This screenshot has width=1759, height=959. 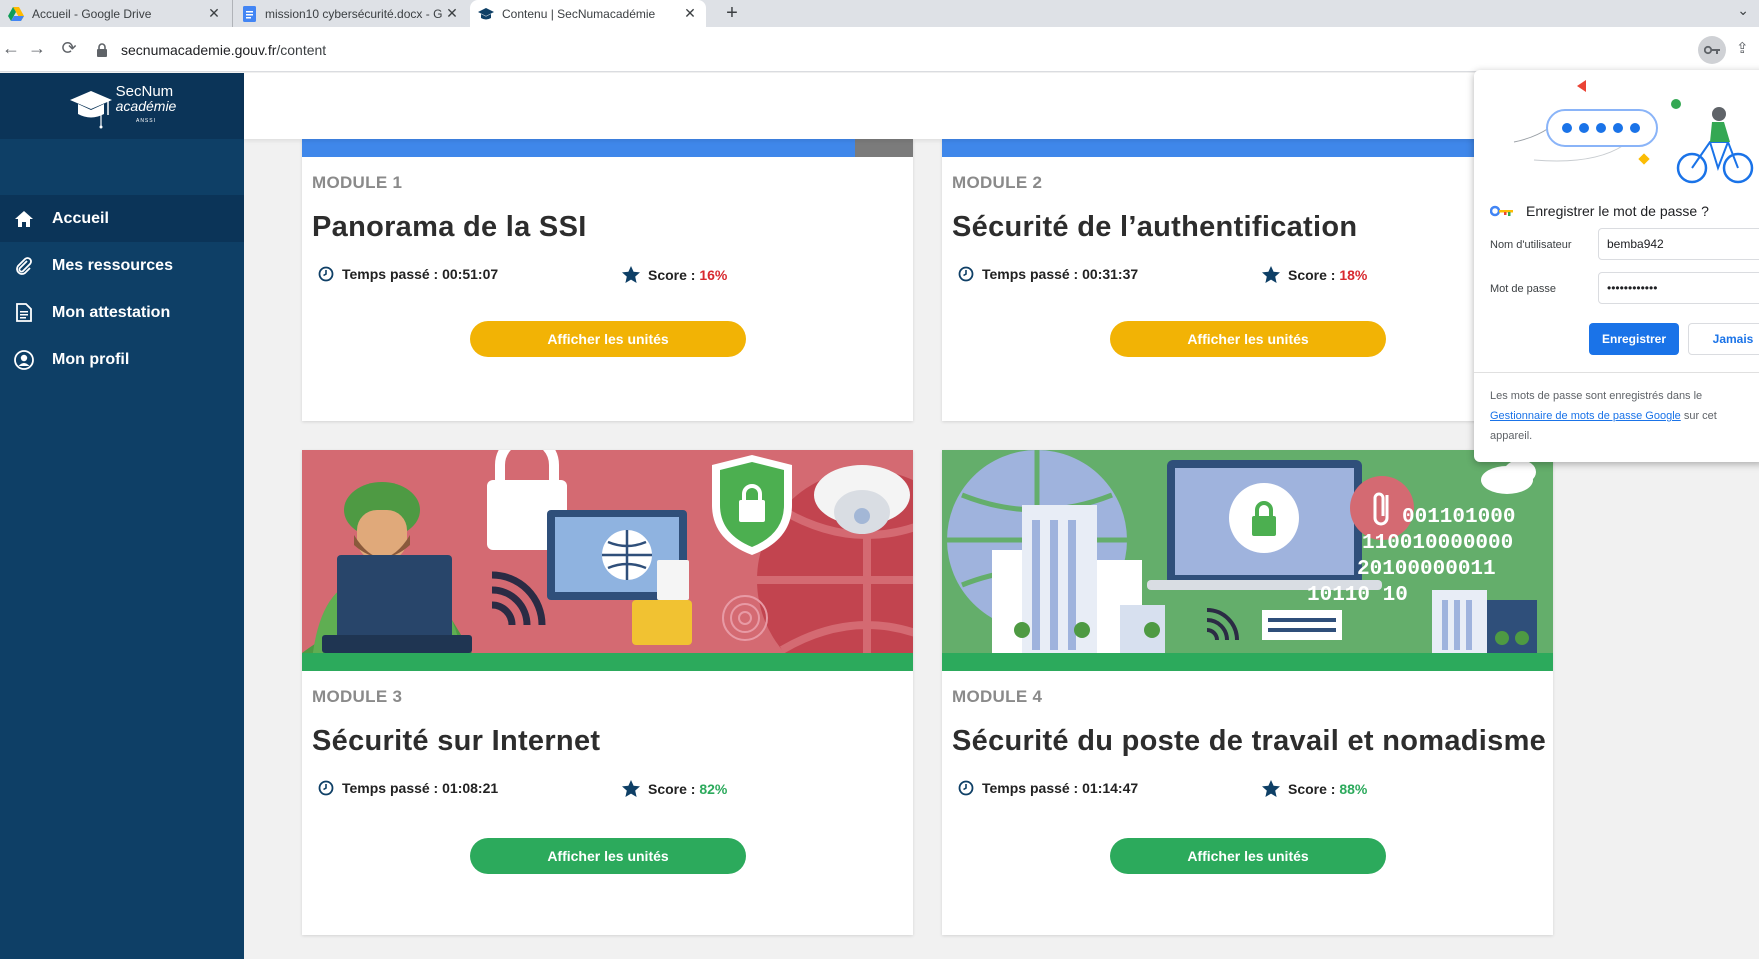 I want to click on time-spent: Temps passé : 00:31:37, so click(x=1048, y=274).